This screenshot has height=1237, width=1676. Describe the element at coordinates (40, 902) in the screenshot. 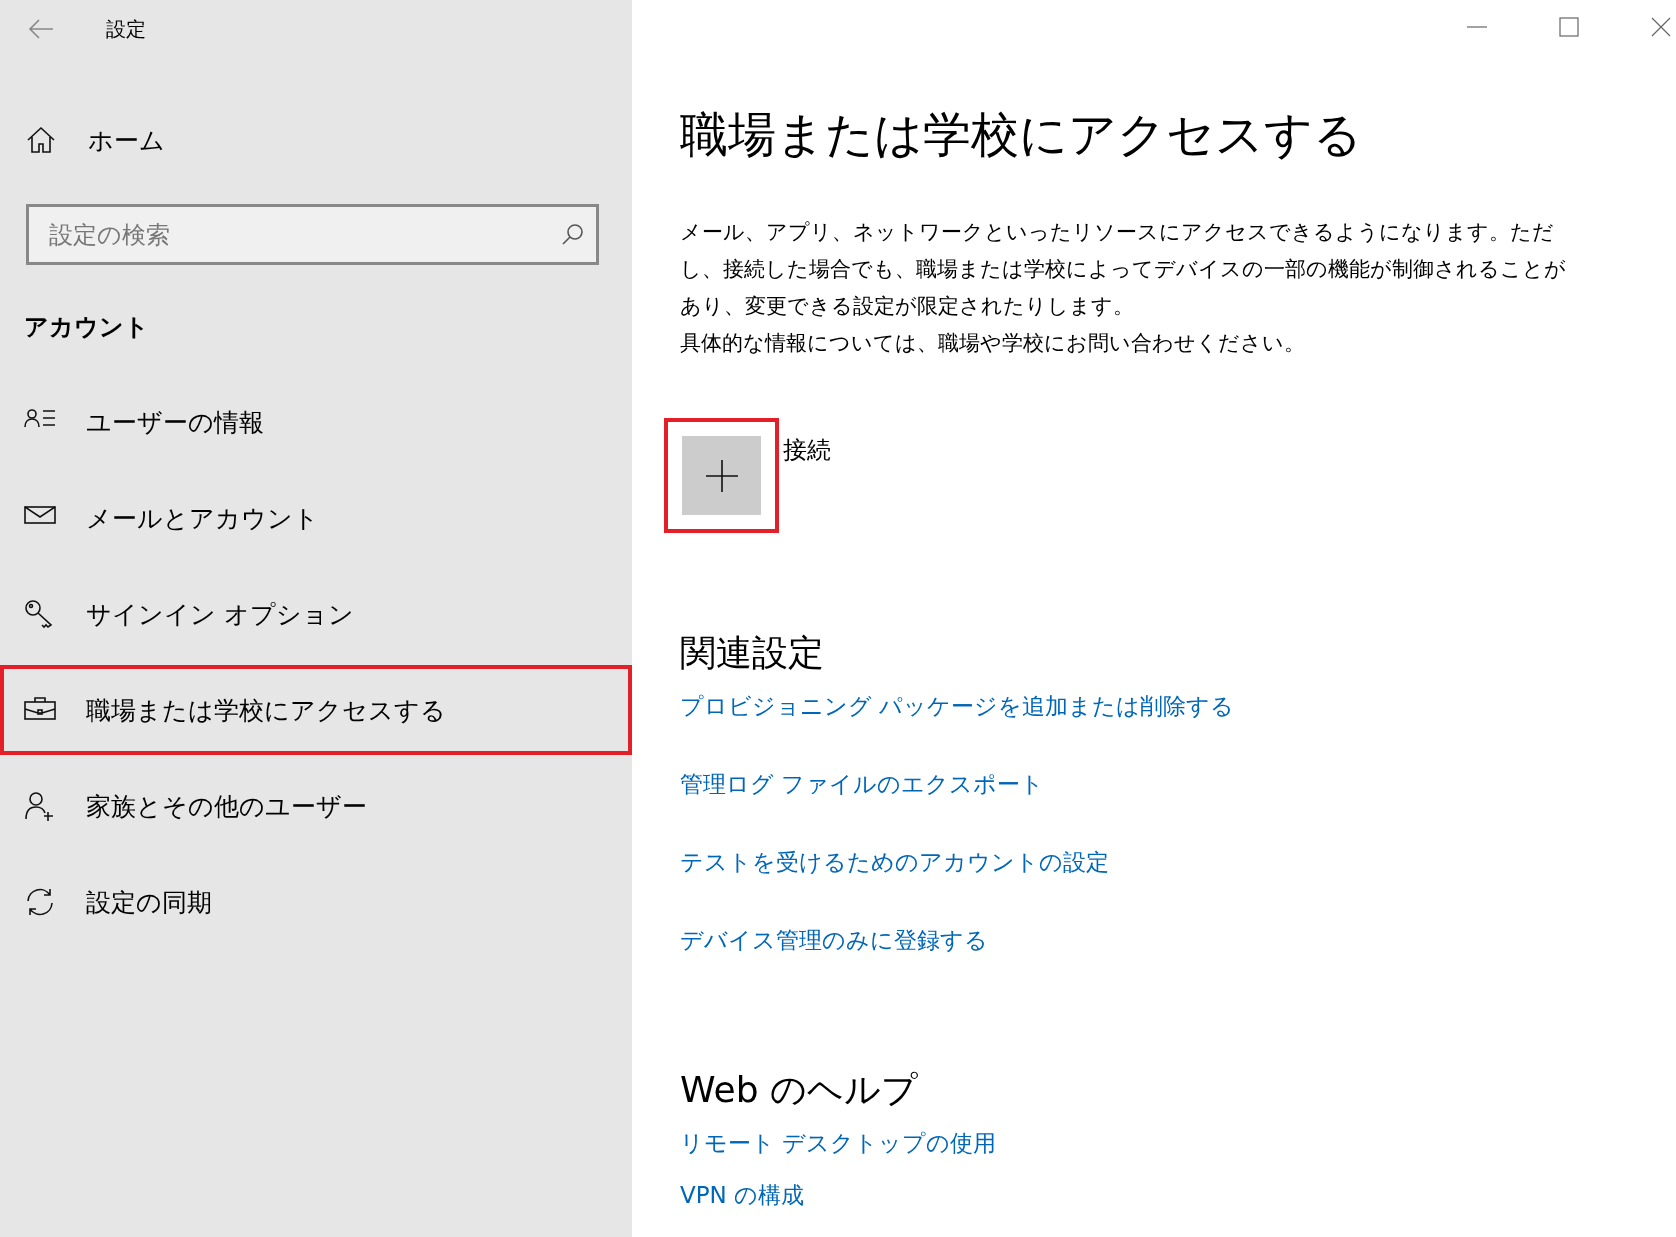

I see `sync-icon` at that location.